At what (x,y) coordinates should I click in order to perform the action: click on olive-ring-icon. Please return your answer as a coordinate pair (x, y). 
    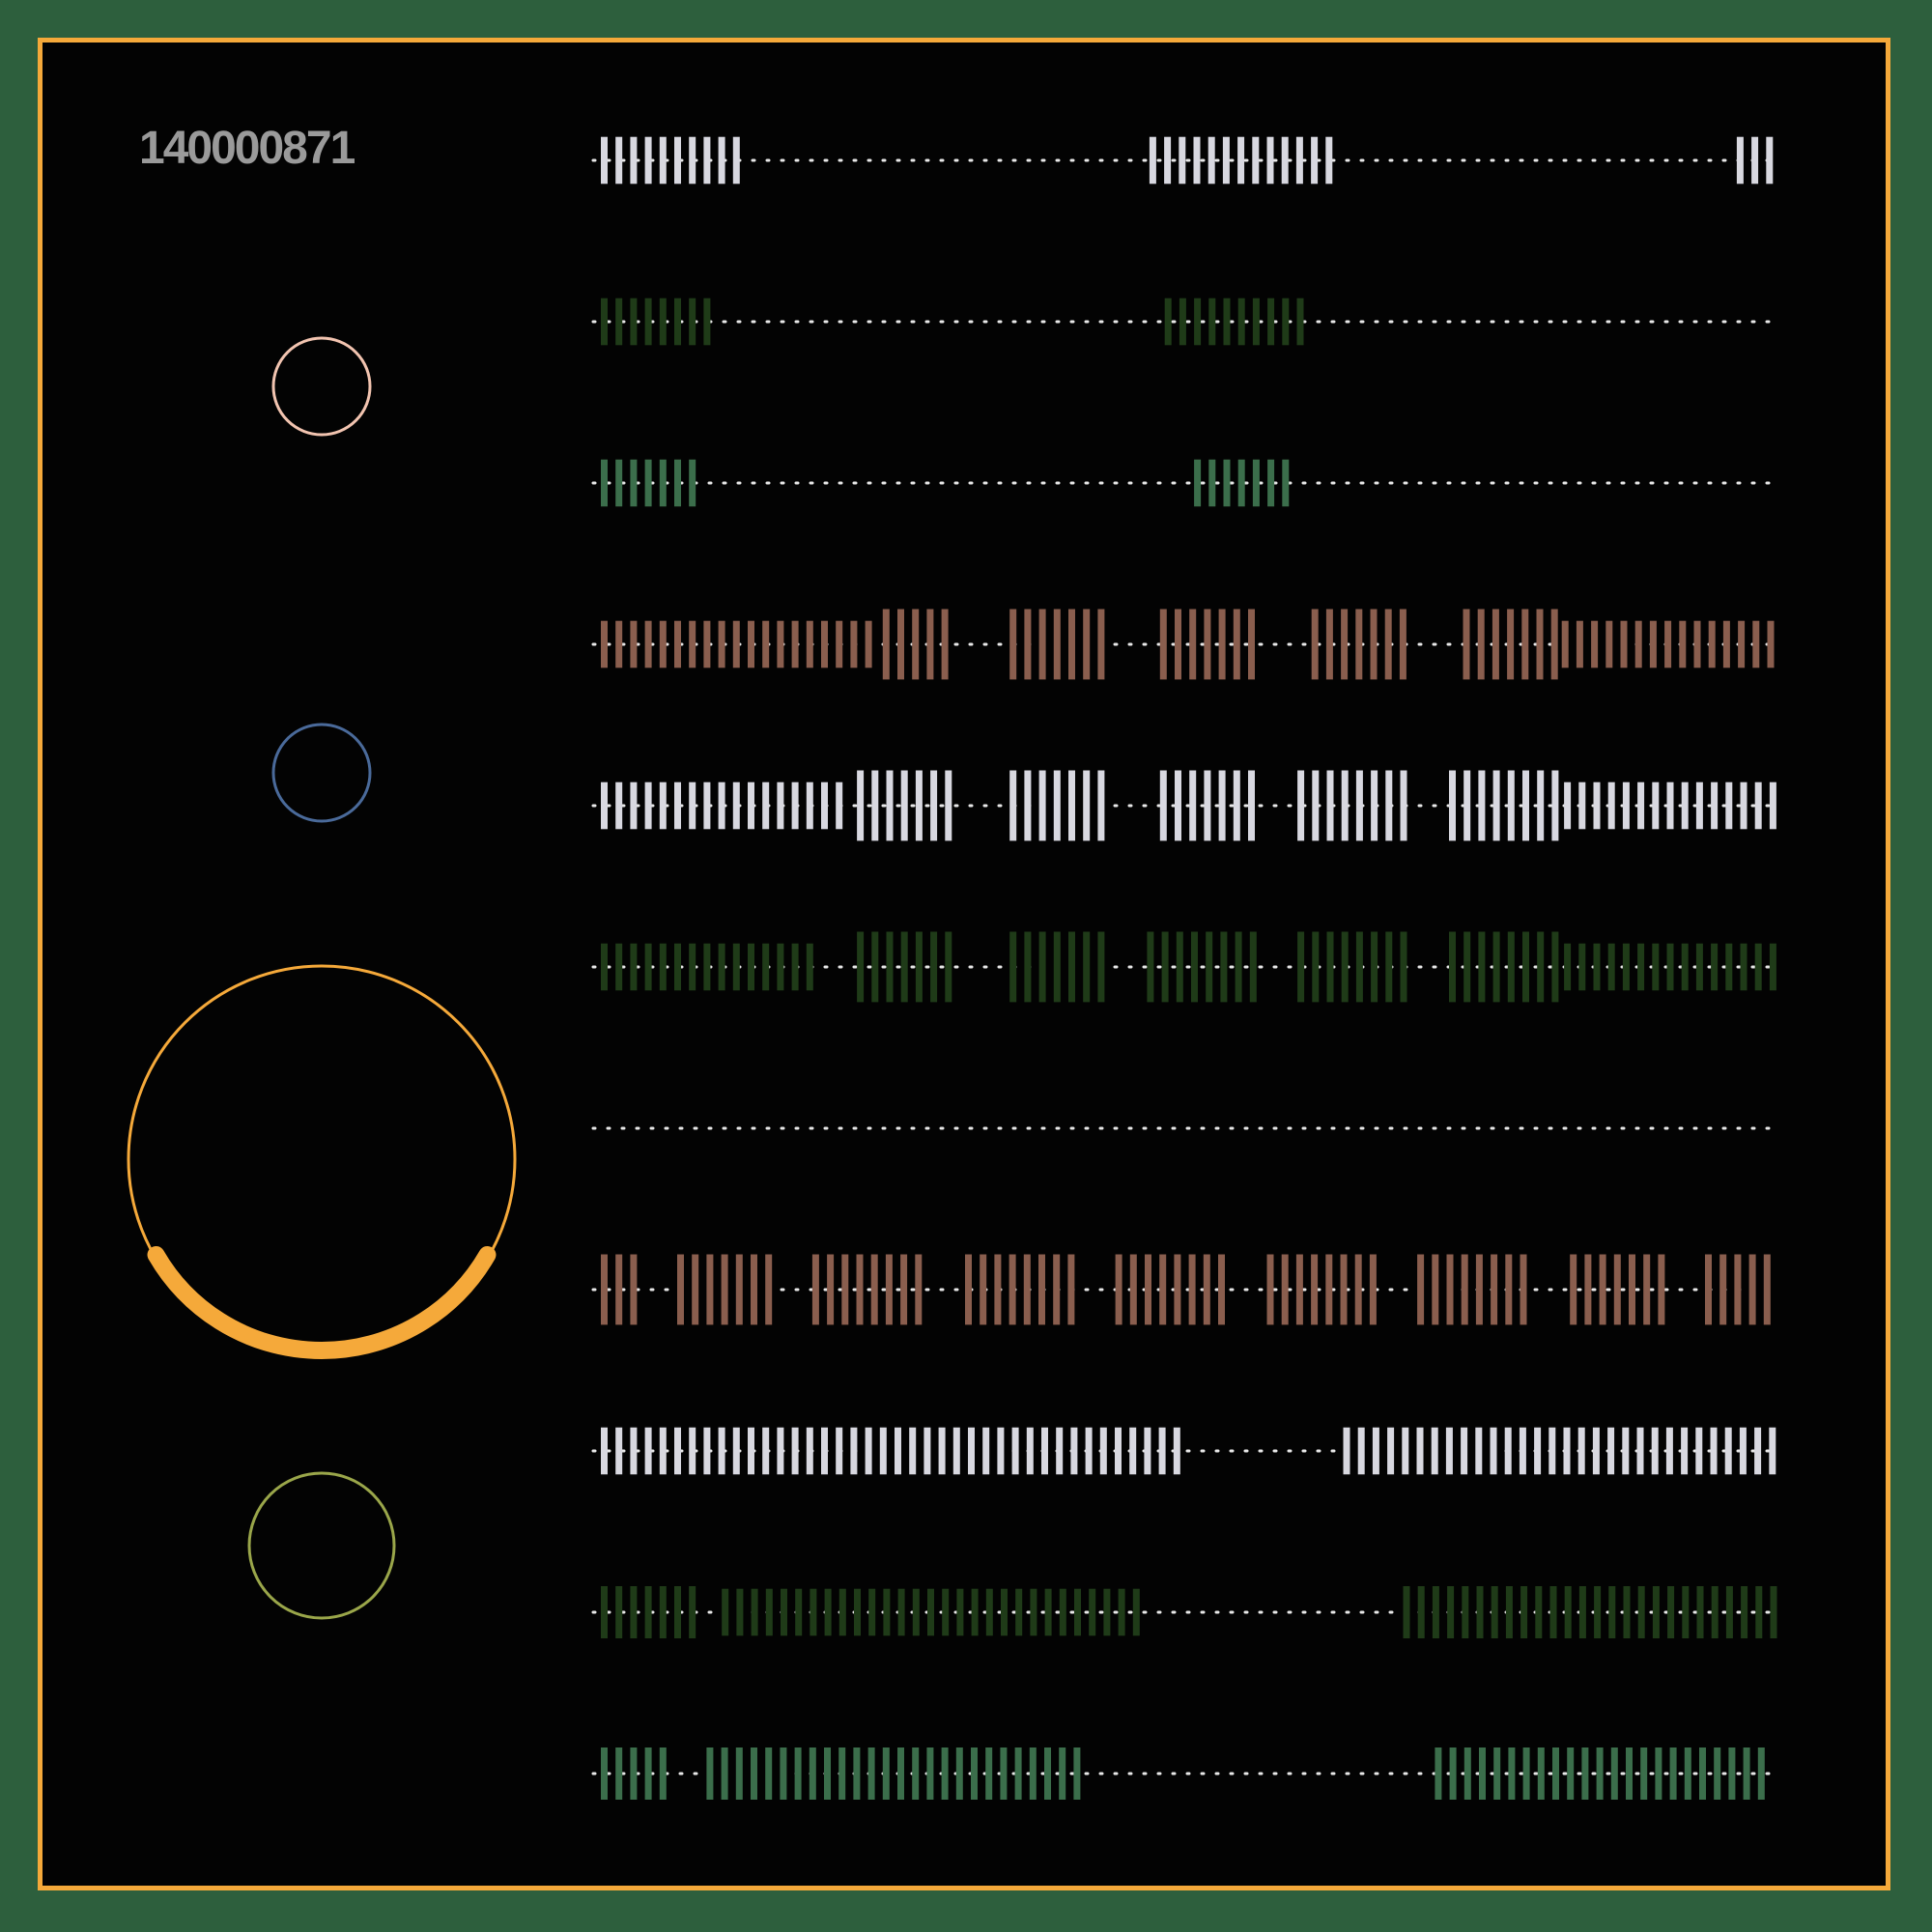
    Looking at the image, I should click on (321, 1545).